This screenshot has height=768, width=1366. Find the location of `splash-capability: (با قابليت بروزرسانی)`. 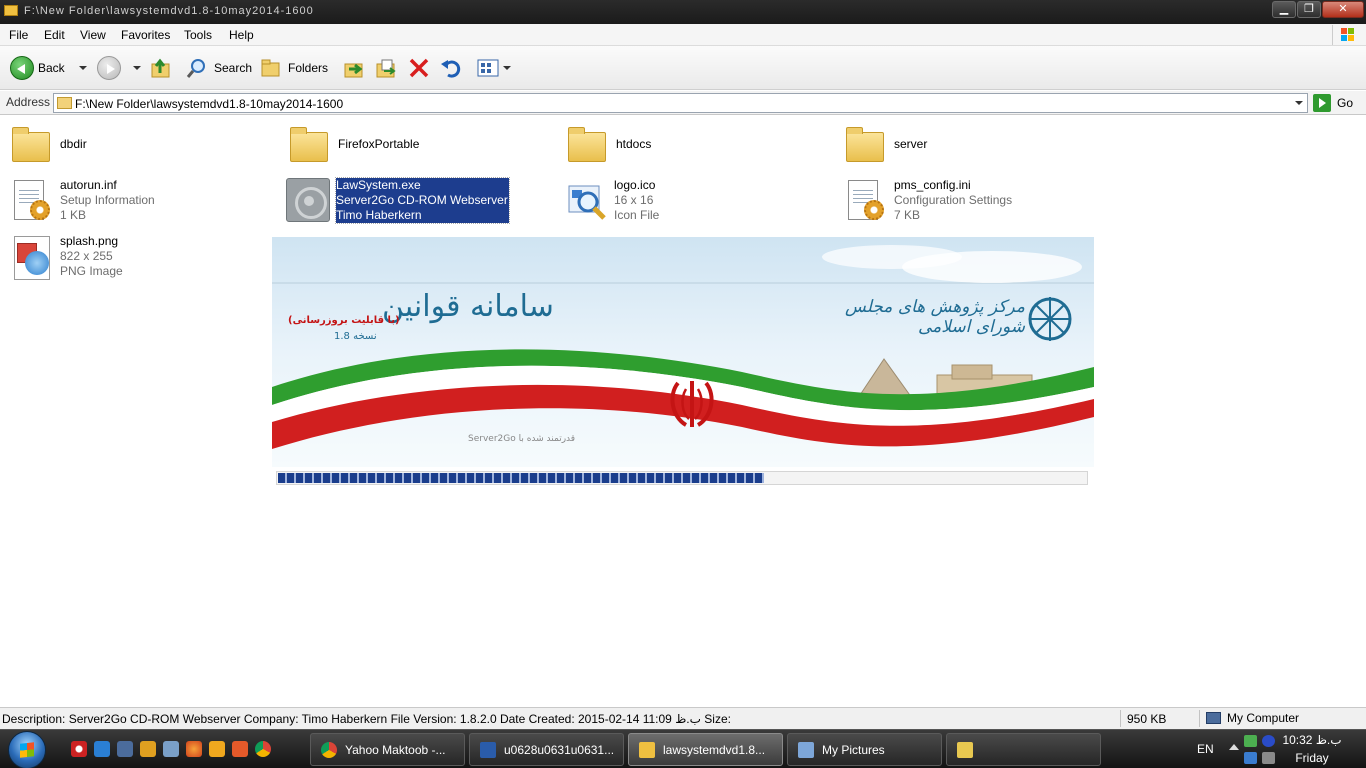

splash-capability: (با قابليت بروزرسانی) is located at coordinates (344, 320).